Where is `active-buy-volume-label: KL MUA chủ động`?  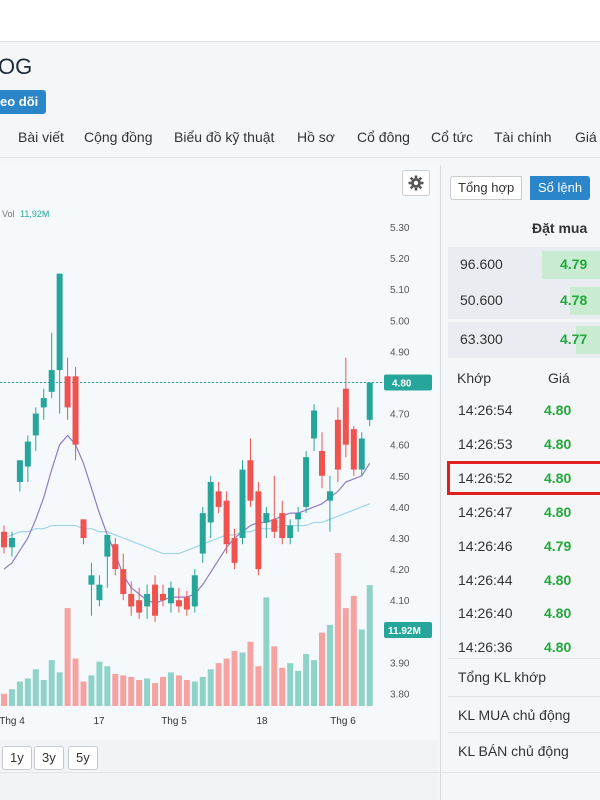 active-buy-volume-label: KL MUA chủ động is located at coordinates (514, 715).